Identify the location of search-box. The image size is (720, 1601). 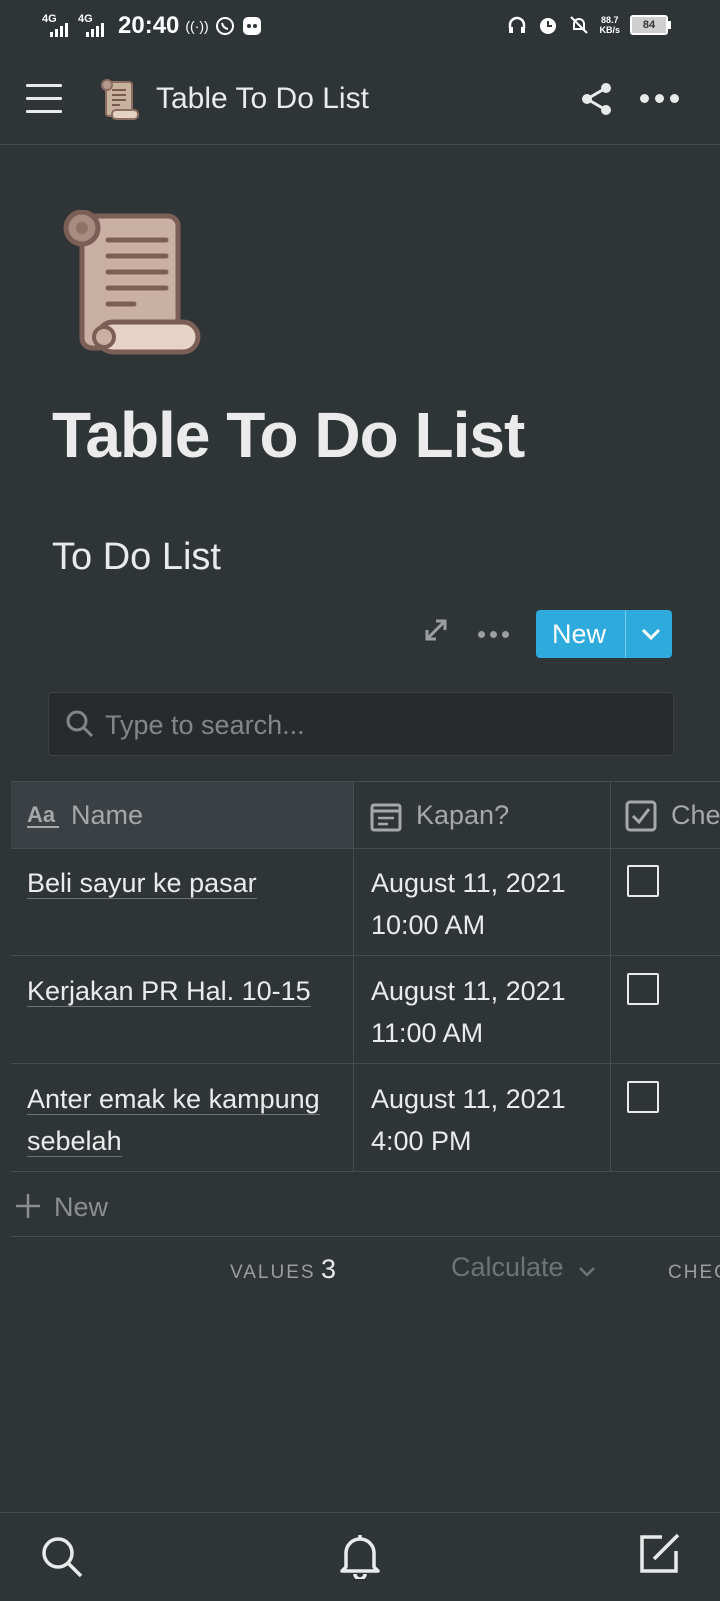
(361, 724).